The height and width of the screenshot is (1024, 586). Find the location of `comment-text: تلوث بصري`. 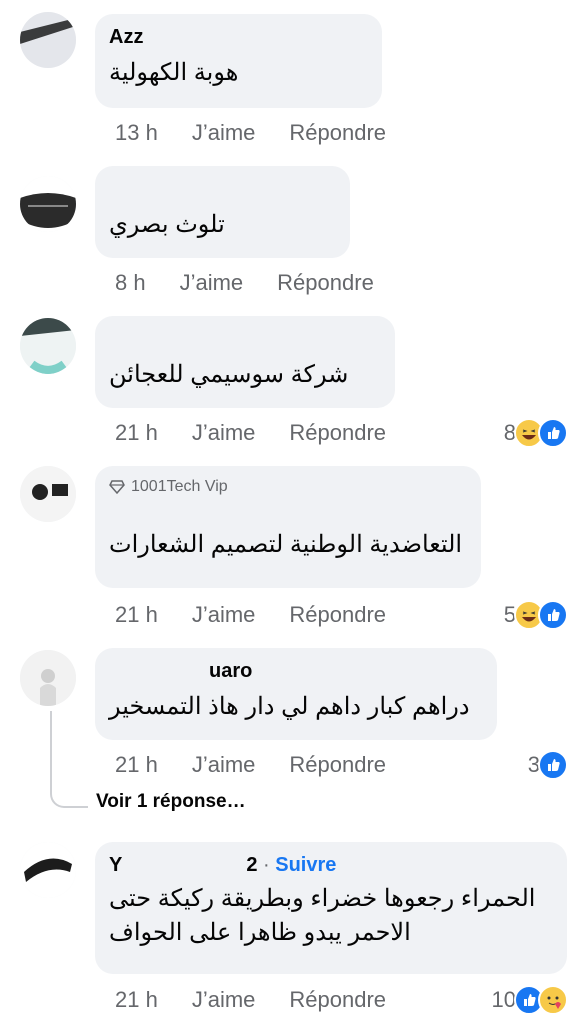

comment-text: تلوث بصري is located at coordinates (167, 224).